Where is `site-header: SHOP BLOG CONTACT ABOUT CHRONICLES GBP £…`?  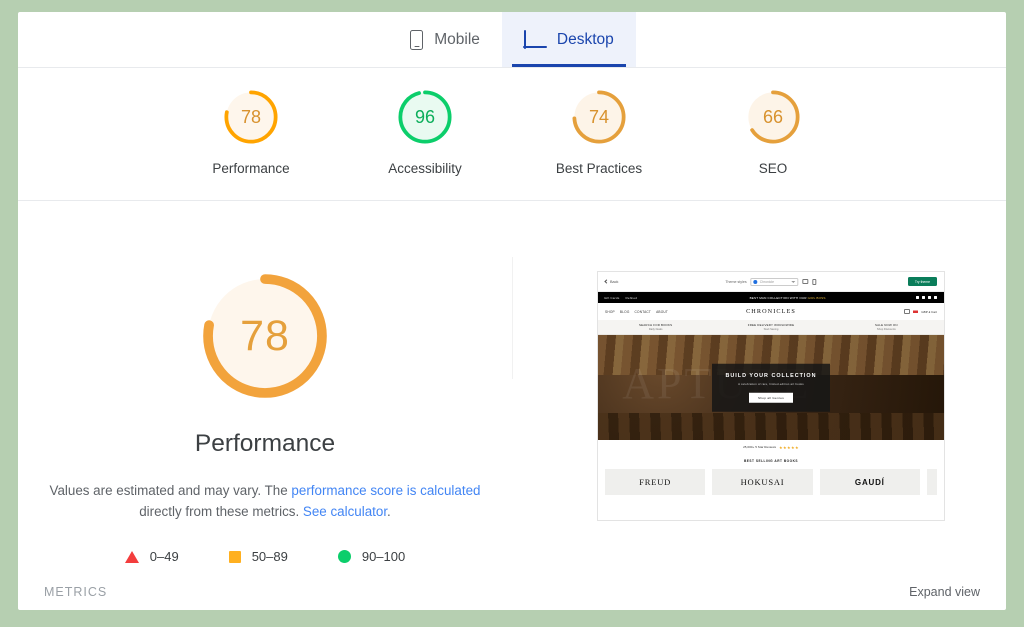
site-header: SHOP BLOG CONTACT ABOUT CHRONICLES GBP £… is located at coordinates (771, 311).